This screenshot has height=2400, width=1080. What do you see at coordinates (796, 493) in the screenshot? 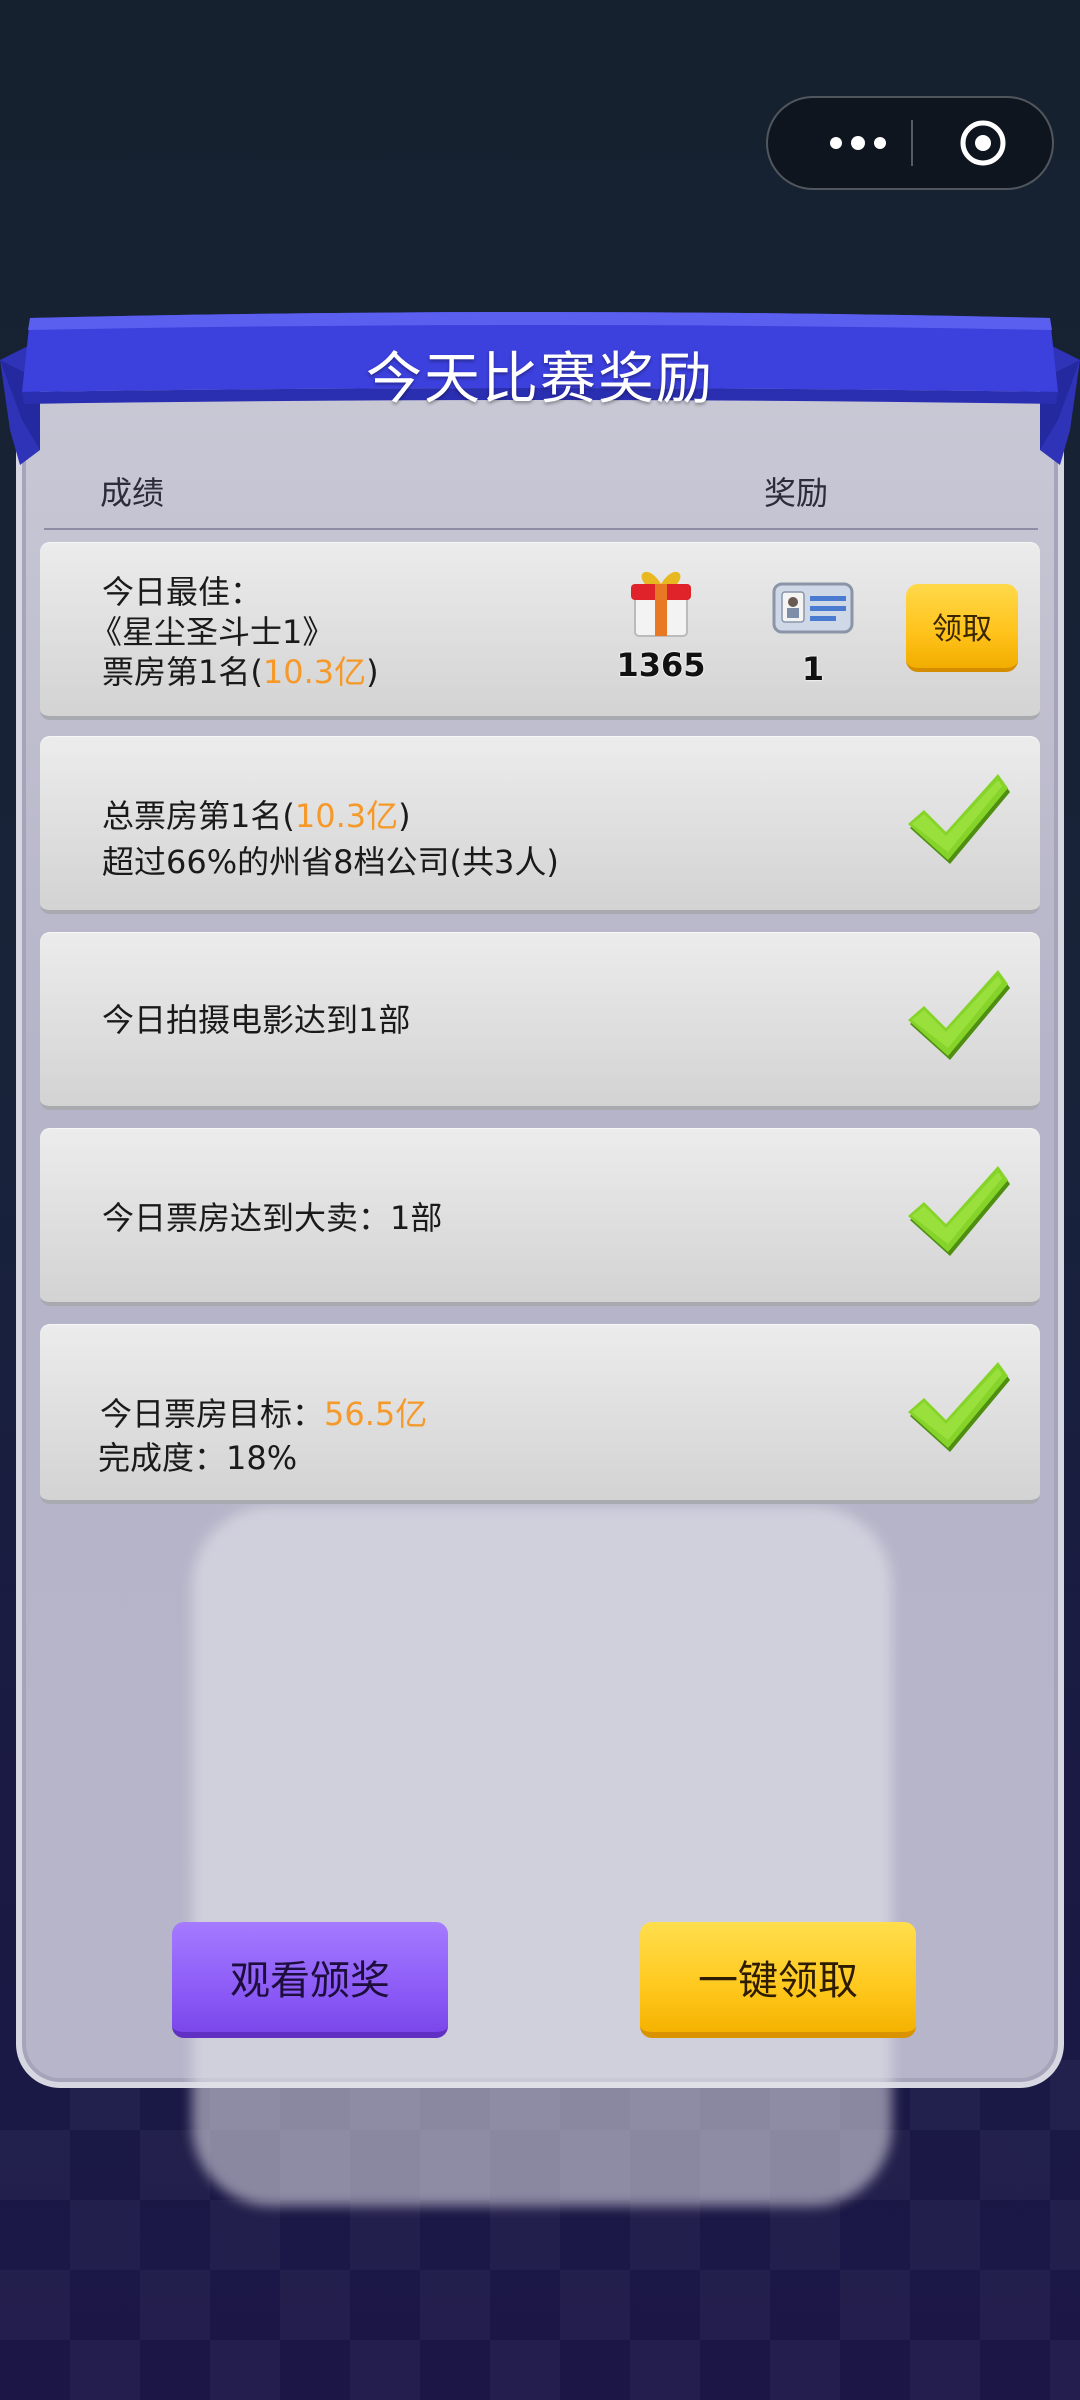
I see `header-reward: 奖励` at bounding box center [796, 493].